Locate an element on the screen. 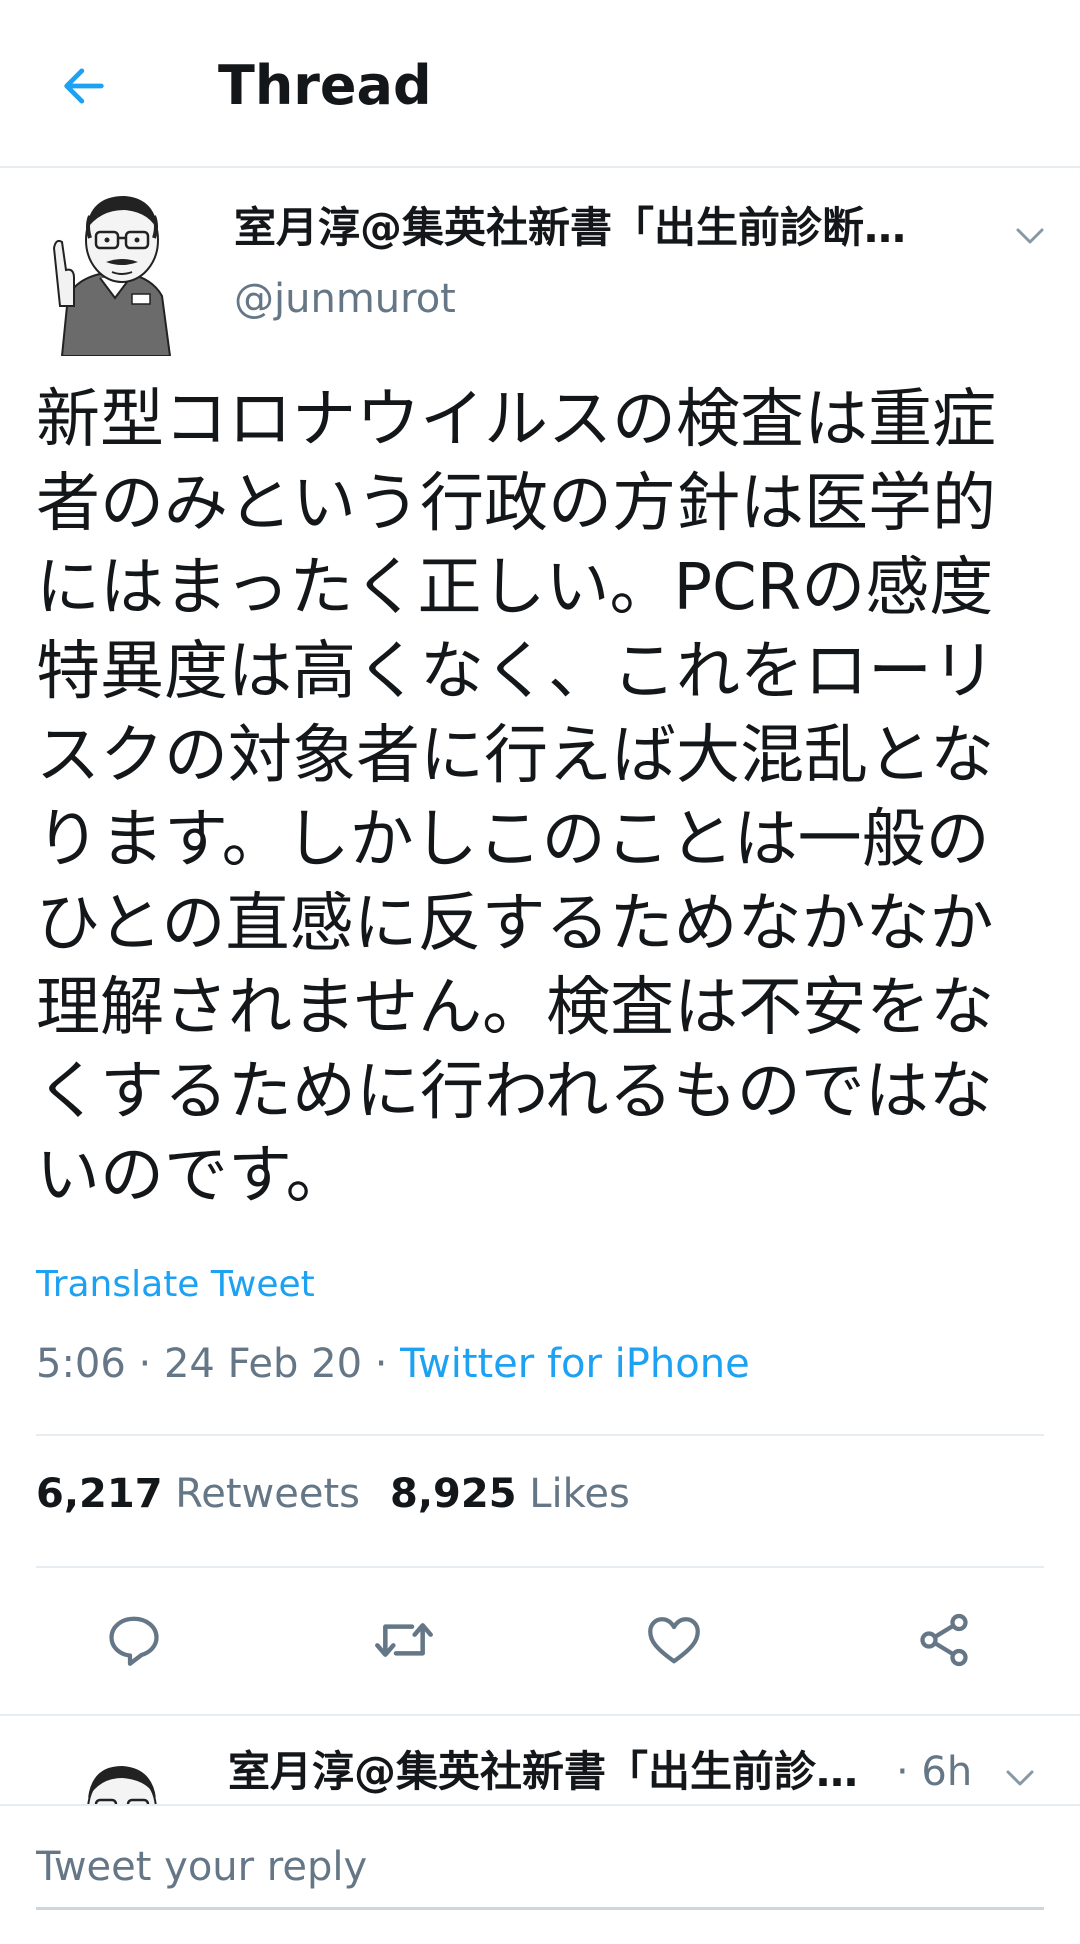 This screenshot has width=1080, height=1944. retweet-button is located at coordinates (404, 1640).